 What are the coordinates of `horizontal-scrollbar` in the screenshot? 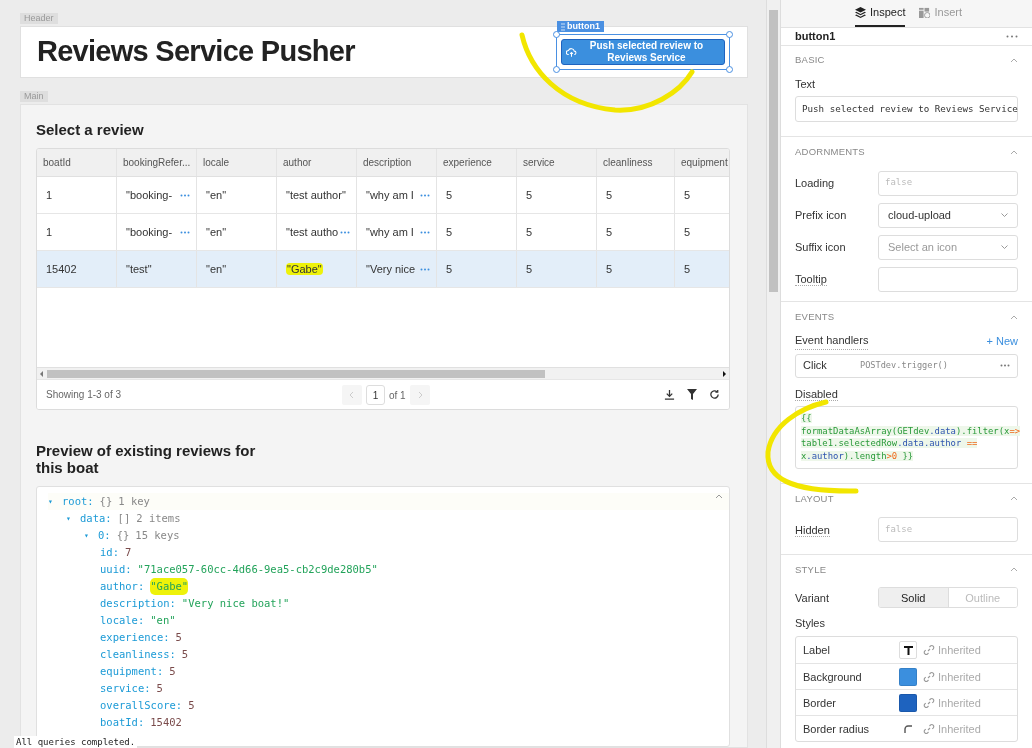 It's located at (383, 373).